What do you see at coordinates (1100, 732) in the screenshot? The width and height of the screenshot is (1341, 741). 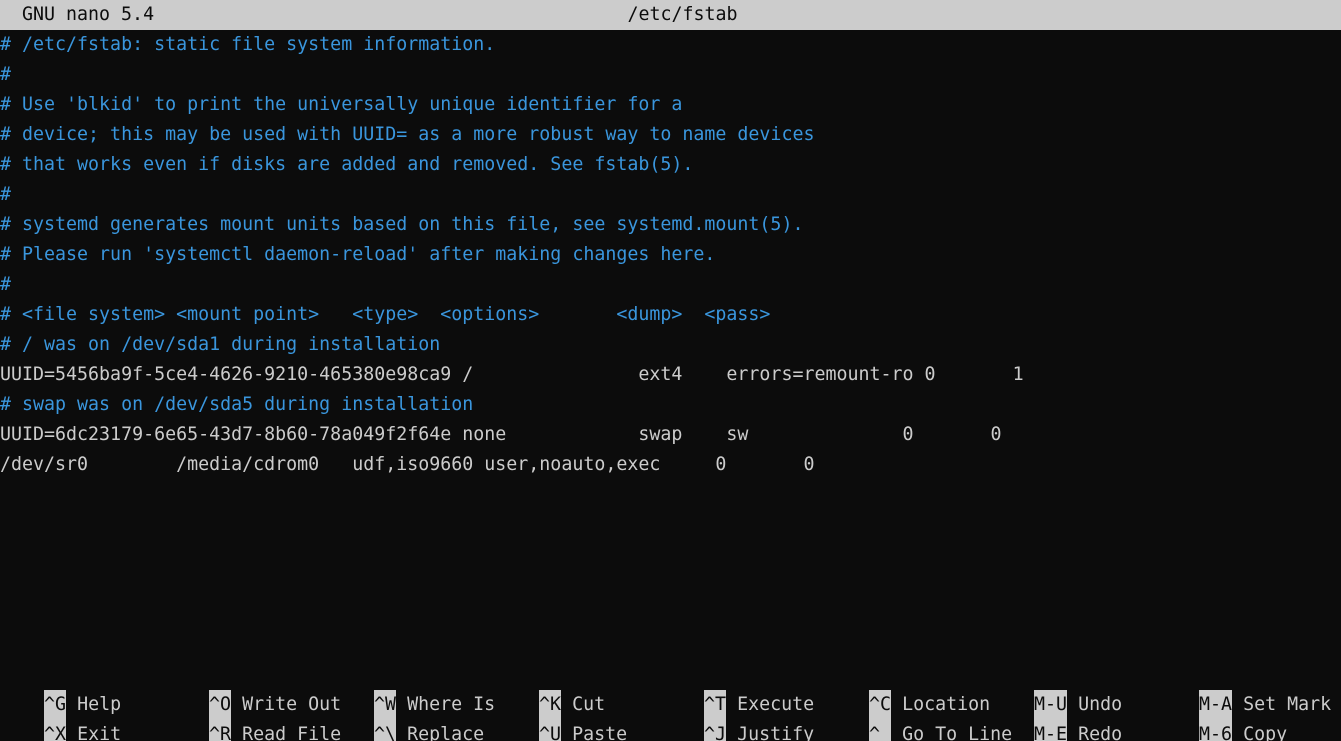 I see `shortcut-label-text: Redo` at bounding box center [1100, 732].